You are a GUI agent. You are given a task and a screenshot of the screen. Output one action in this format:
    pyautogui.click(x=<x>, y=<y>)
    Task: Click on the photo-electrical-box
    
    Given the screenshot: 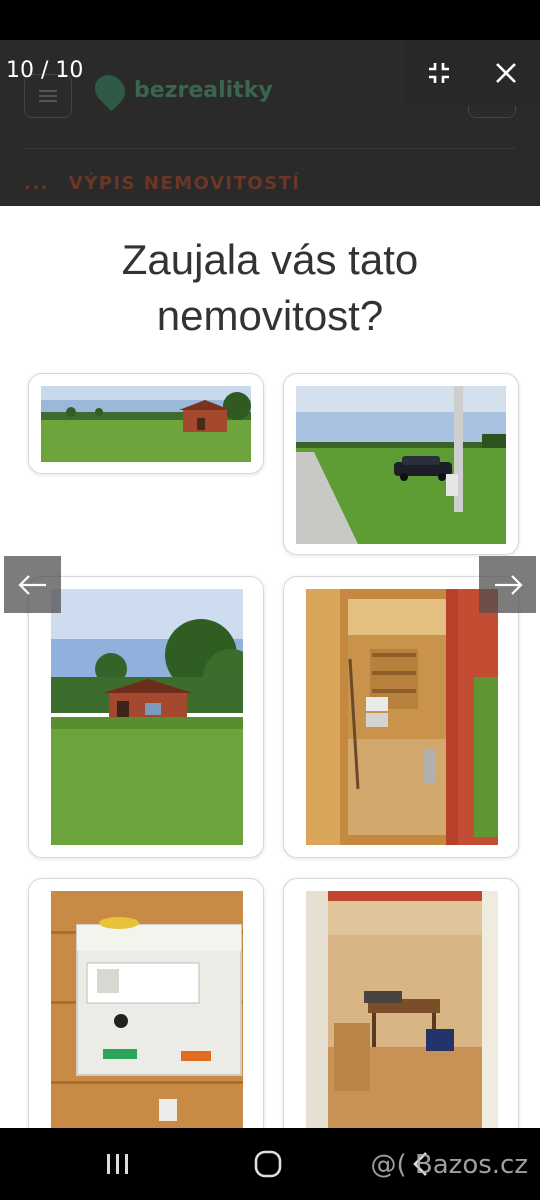 What is the action you would take?
    pyautogui.click(x=147, y=1009)
    